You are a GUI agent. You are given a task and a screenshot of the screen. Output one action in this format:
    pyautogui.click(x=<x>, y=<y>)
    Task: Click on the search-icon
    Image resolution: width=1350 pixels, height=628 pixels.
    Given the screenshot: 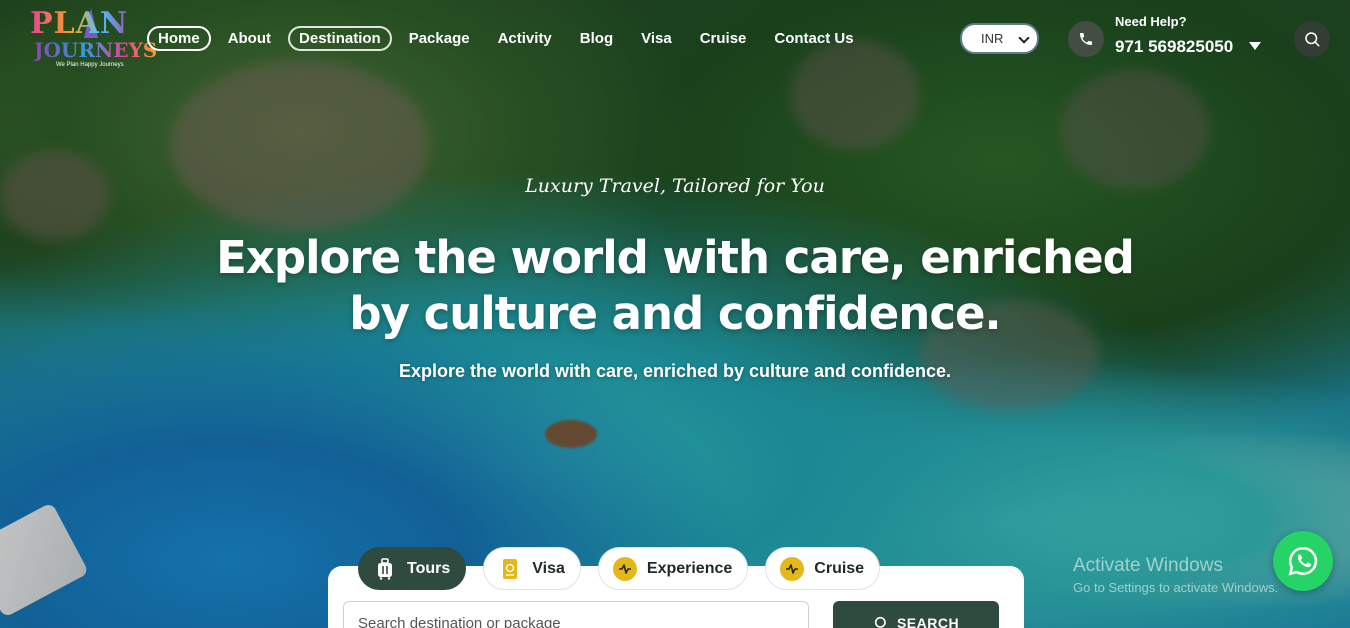 What is the action you would take?
    pyautogui.click(x=1312, y=39)
    